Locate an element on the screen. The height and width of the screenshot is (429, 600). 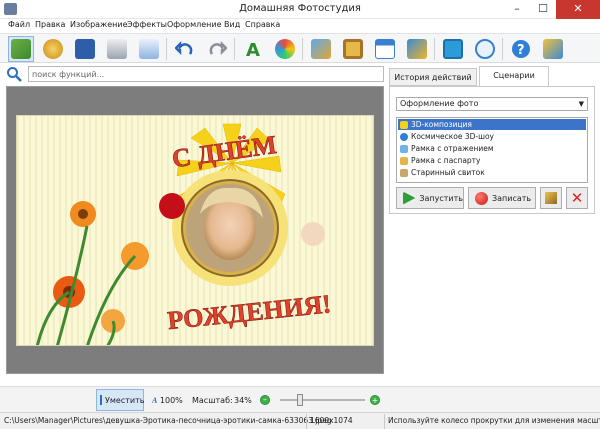
print-icon is located at coordinates (117, 49).